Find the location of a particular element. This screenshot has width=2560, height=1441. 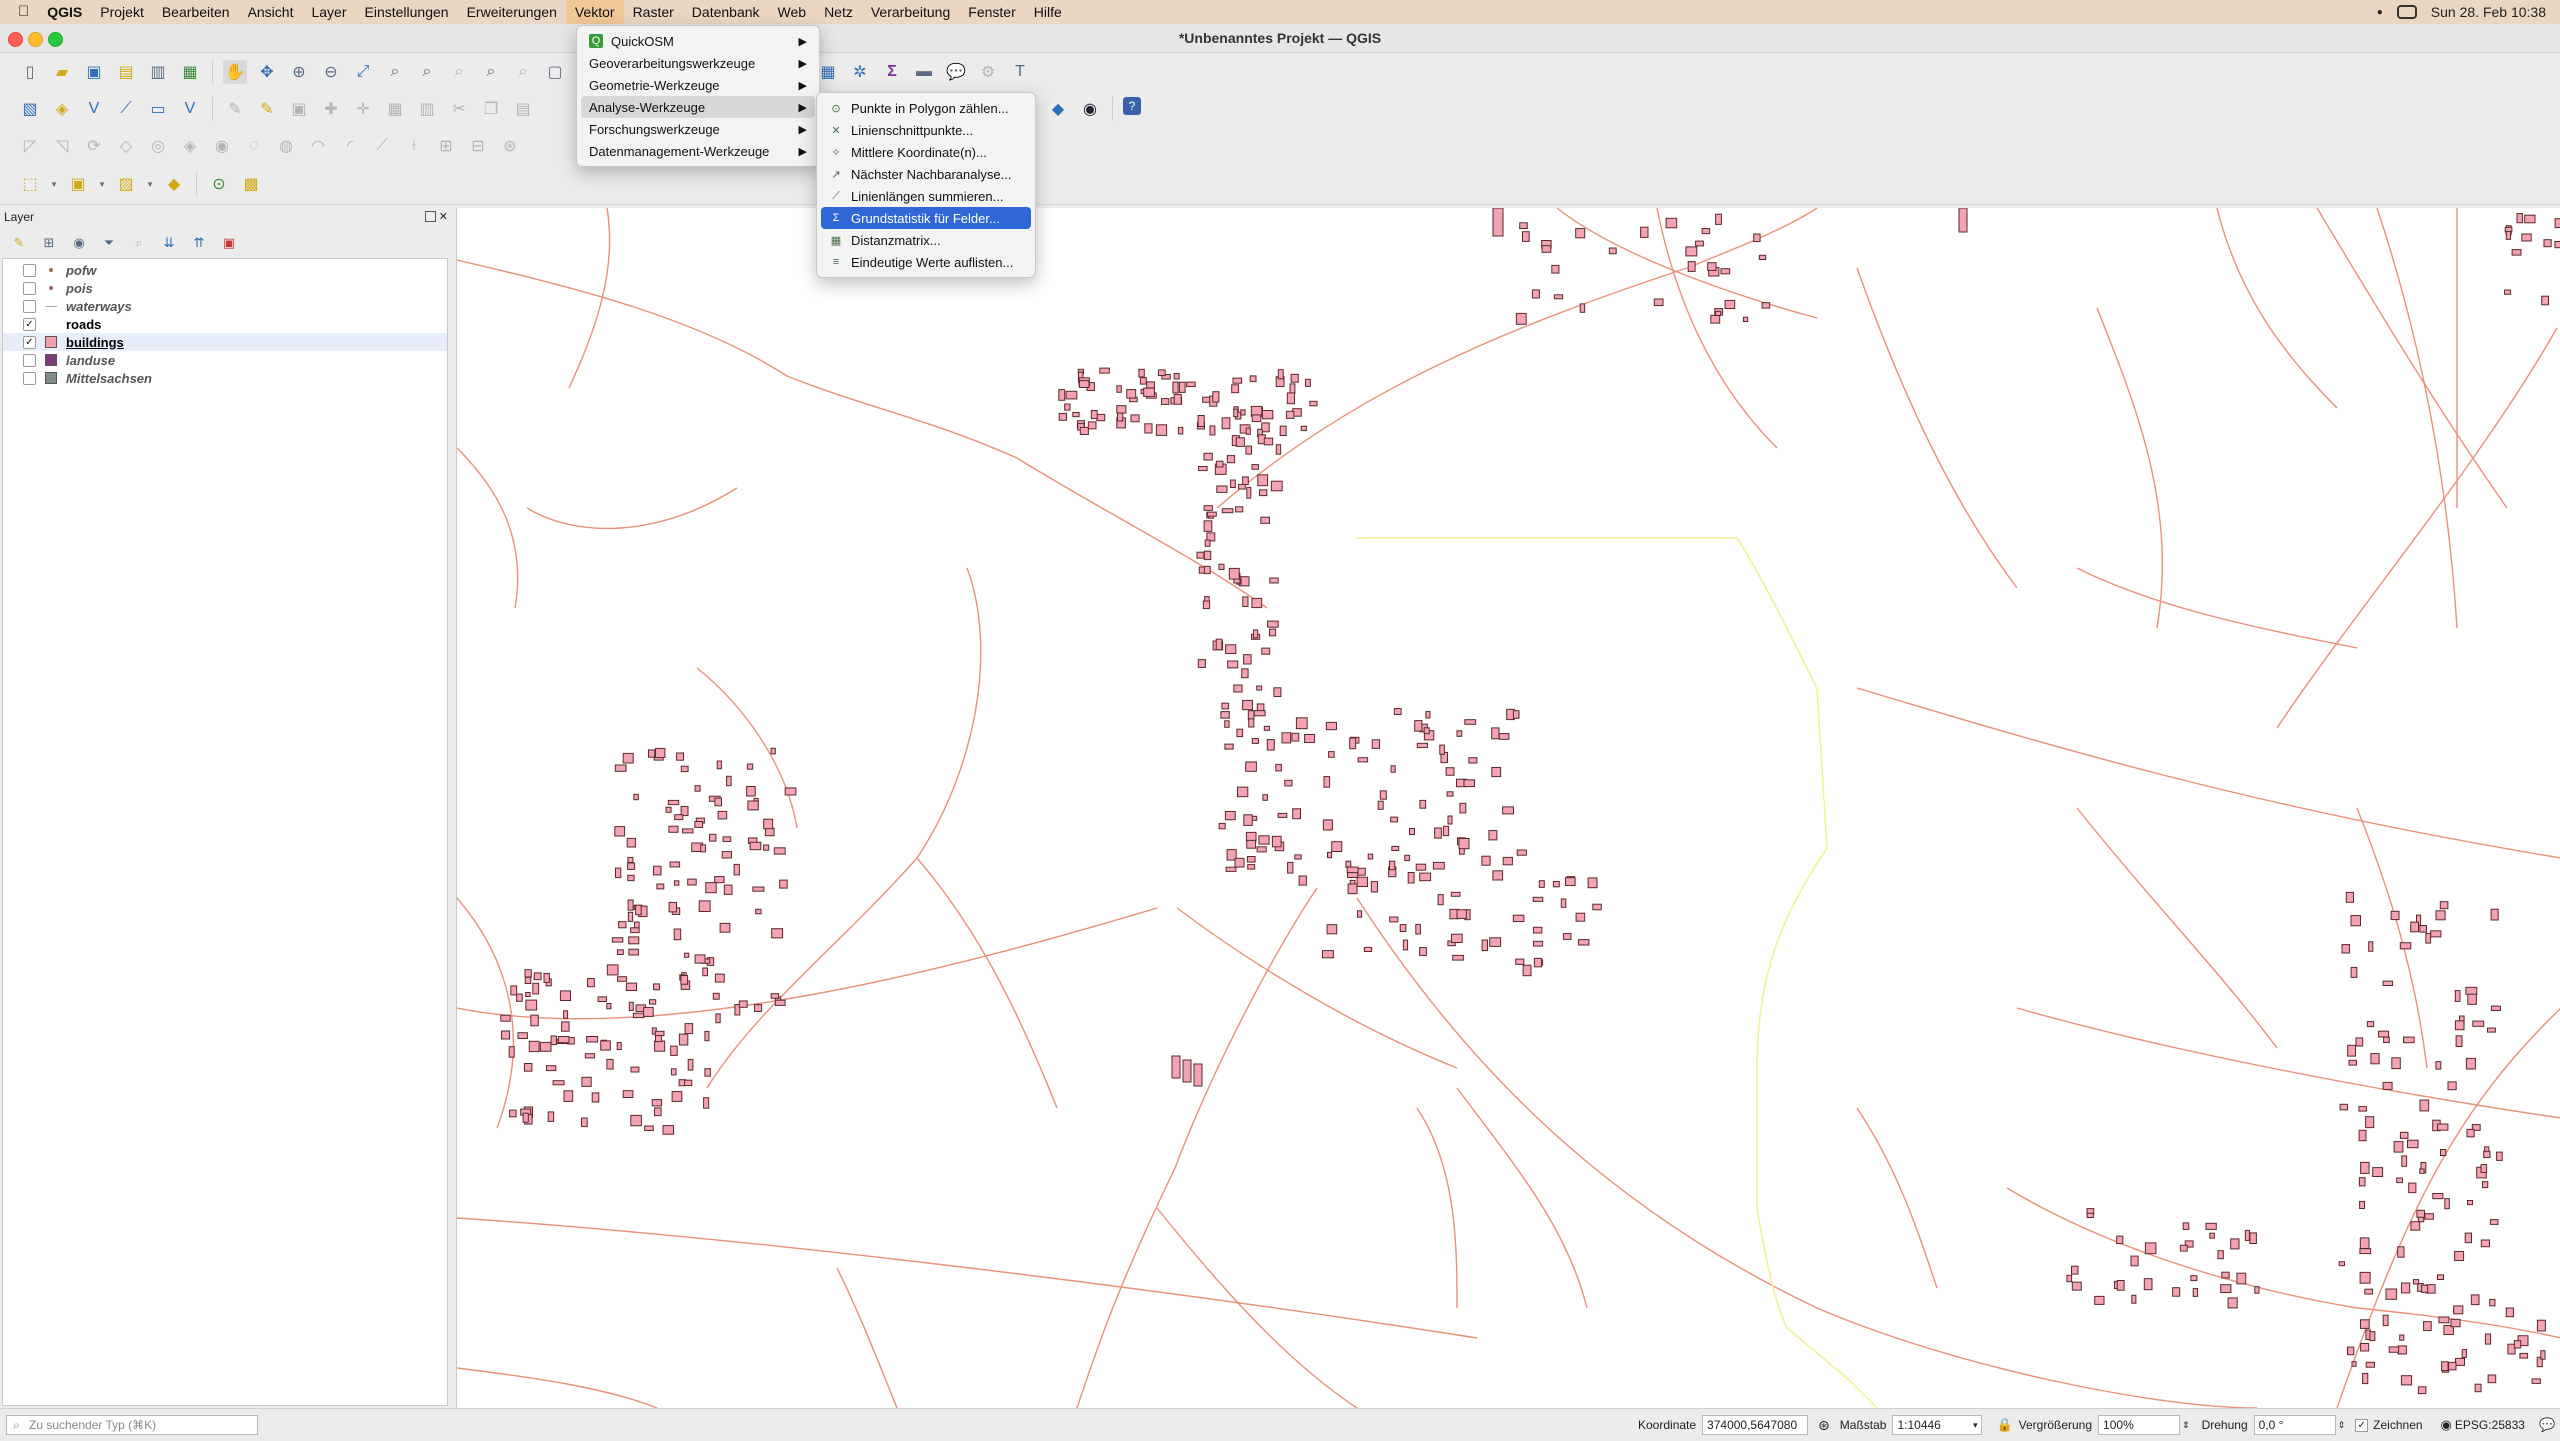

save-edits-icon: ▣ is located at coordinates (299, 109).